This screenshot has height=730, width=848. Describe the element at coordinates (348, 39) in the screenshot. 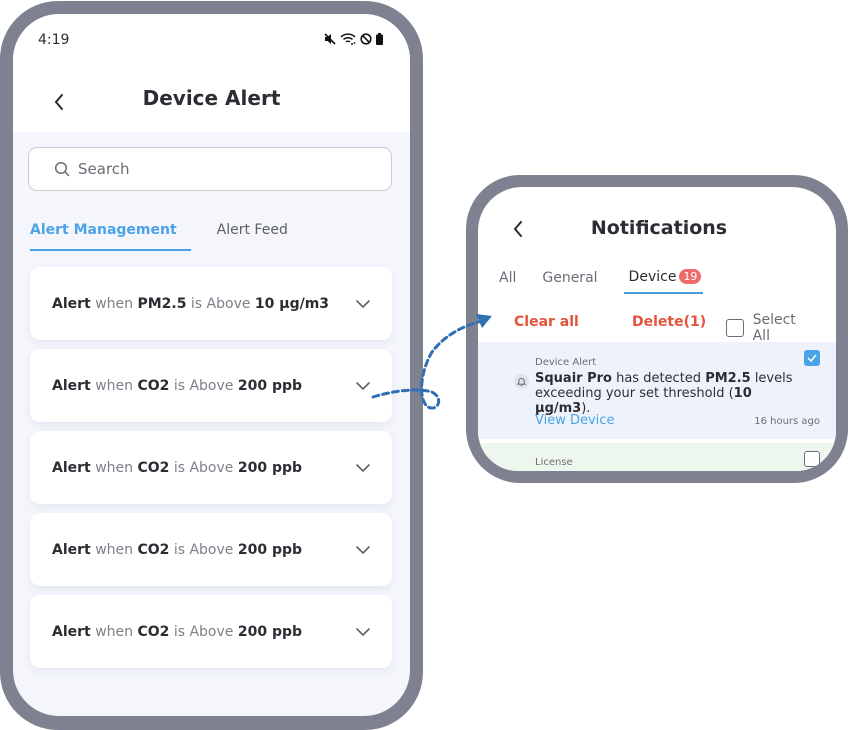

I see `wifi-icon` at that location.